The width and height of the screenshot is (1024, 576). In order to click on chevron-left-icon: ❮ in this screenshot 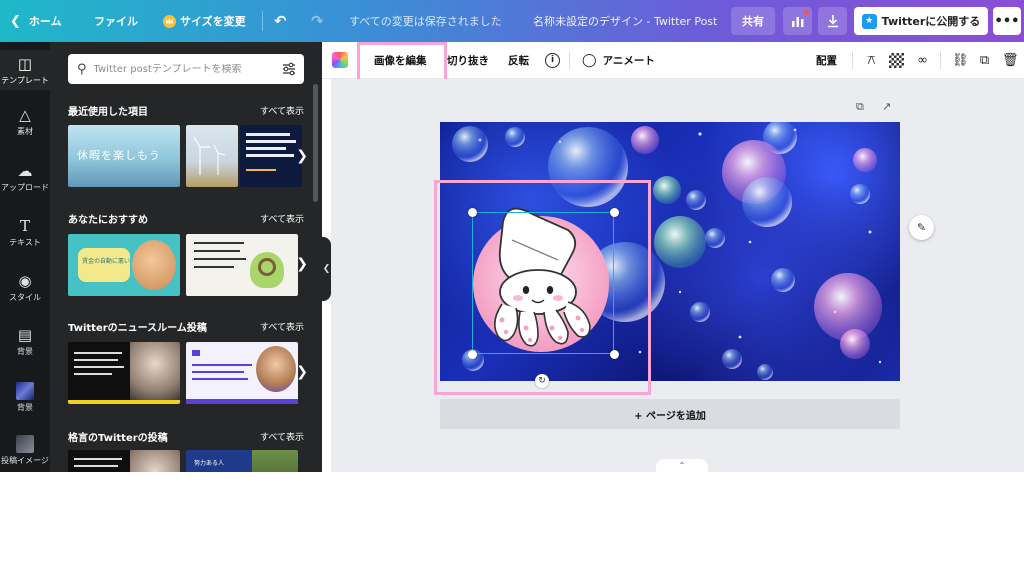, I will do `click(15, 21)`.